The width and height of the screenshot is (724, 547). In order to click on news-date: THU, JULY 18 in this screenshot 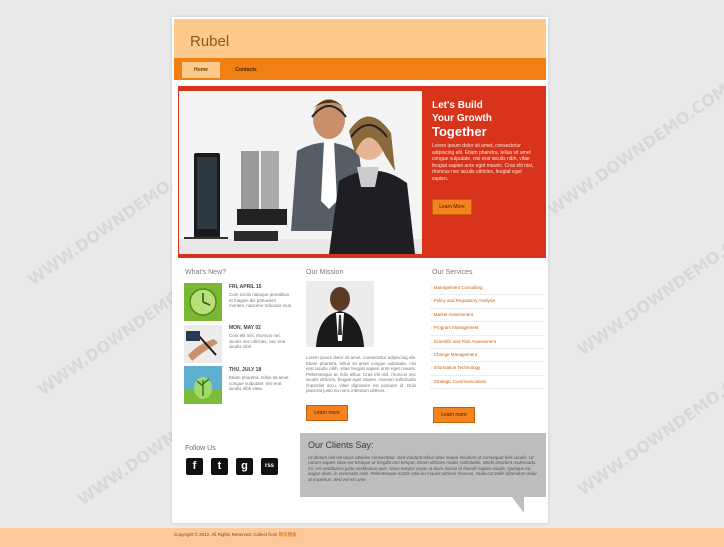, I will do `click(245, 370)`.